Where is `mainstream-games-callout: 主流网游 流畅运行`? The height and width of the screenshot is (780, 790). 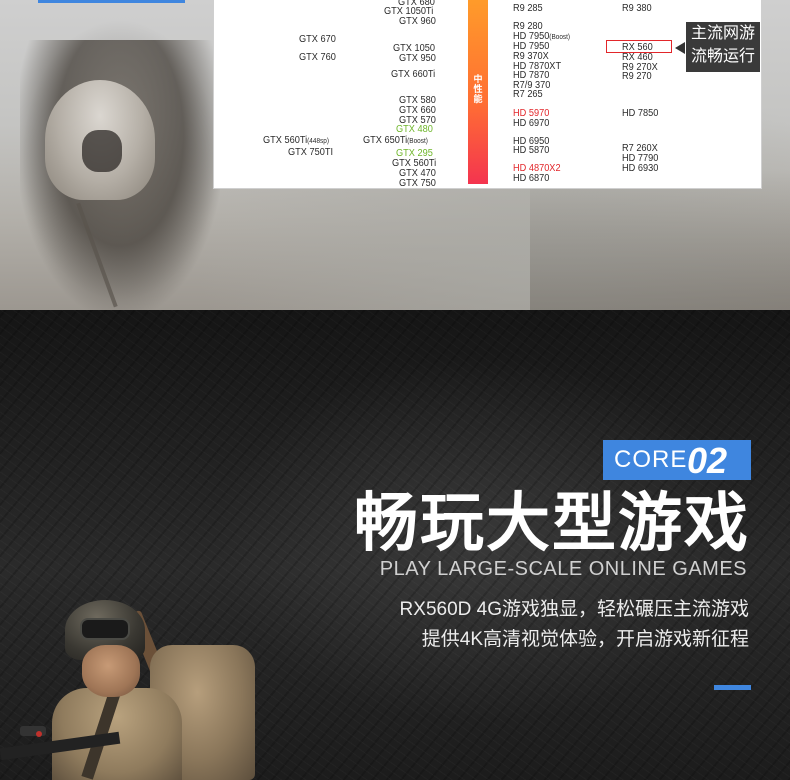 mainstream-games-callout: 主流网游 流畅运行 is located at coordinates (723, 47).